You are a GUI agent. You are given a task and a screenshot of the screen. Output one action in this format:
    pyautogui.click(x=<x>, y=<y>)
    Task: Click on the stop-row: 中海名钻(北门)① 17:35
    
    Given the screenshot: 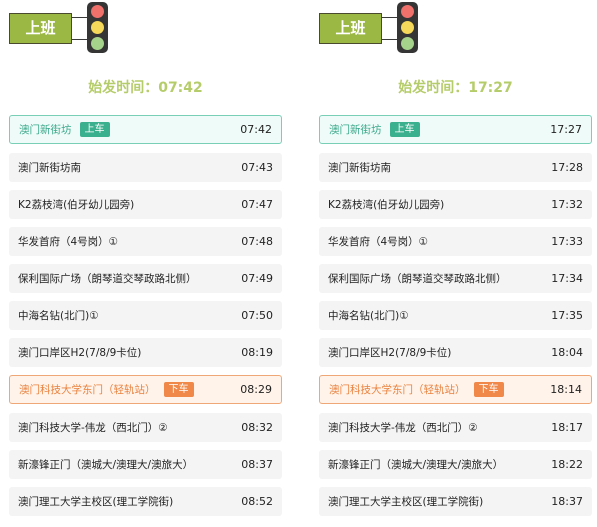 What is the action you would take?
    pyautogui.click(x=455, y=315)
    